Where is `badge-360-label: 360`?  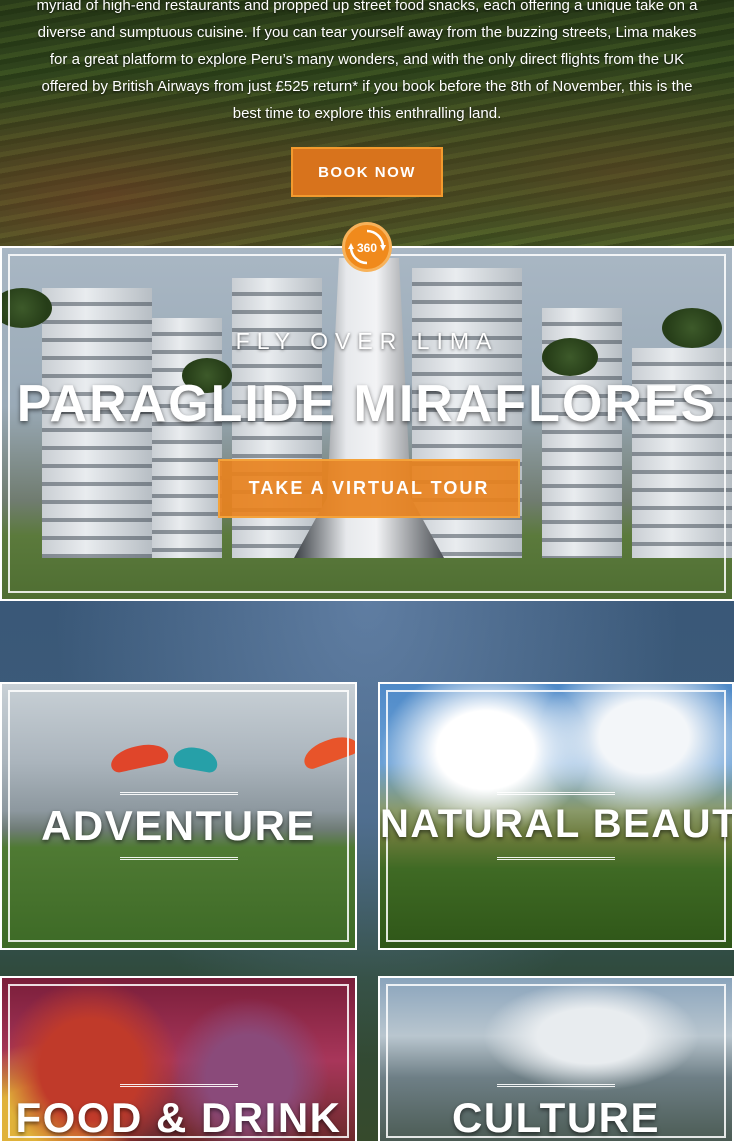
badge-360-label: 360 is located at coordinates (367, 248).